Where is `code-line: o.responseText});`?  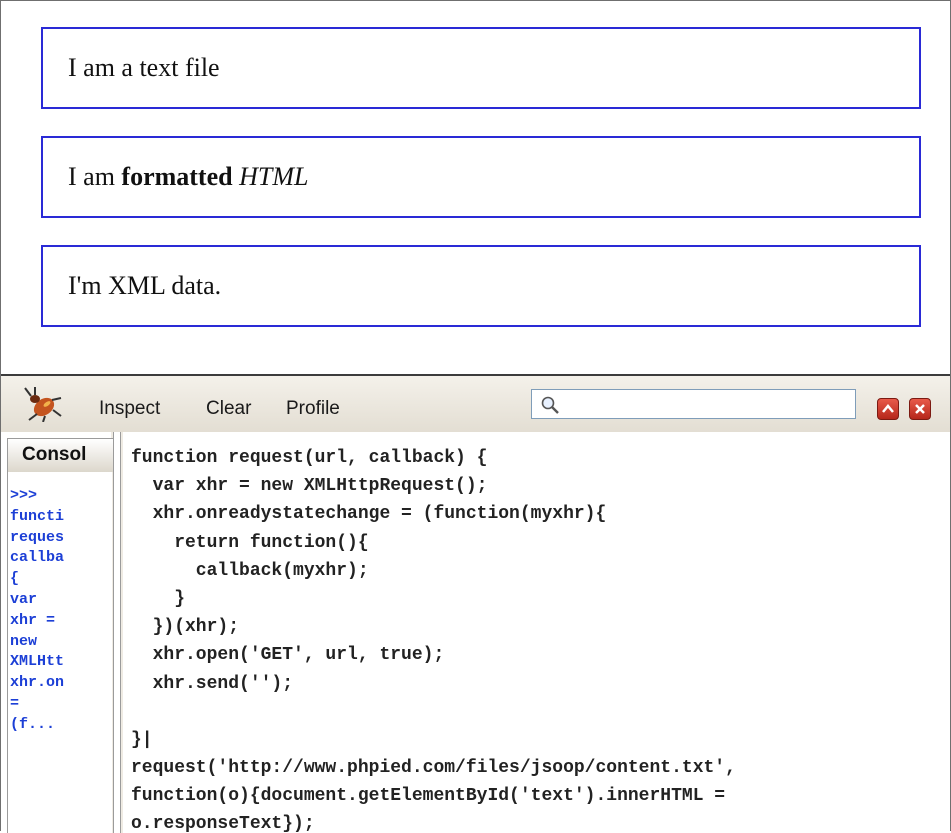
code-line: o.responseText}); is located at coordinates (223, 823).